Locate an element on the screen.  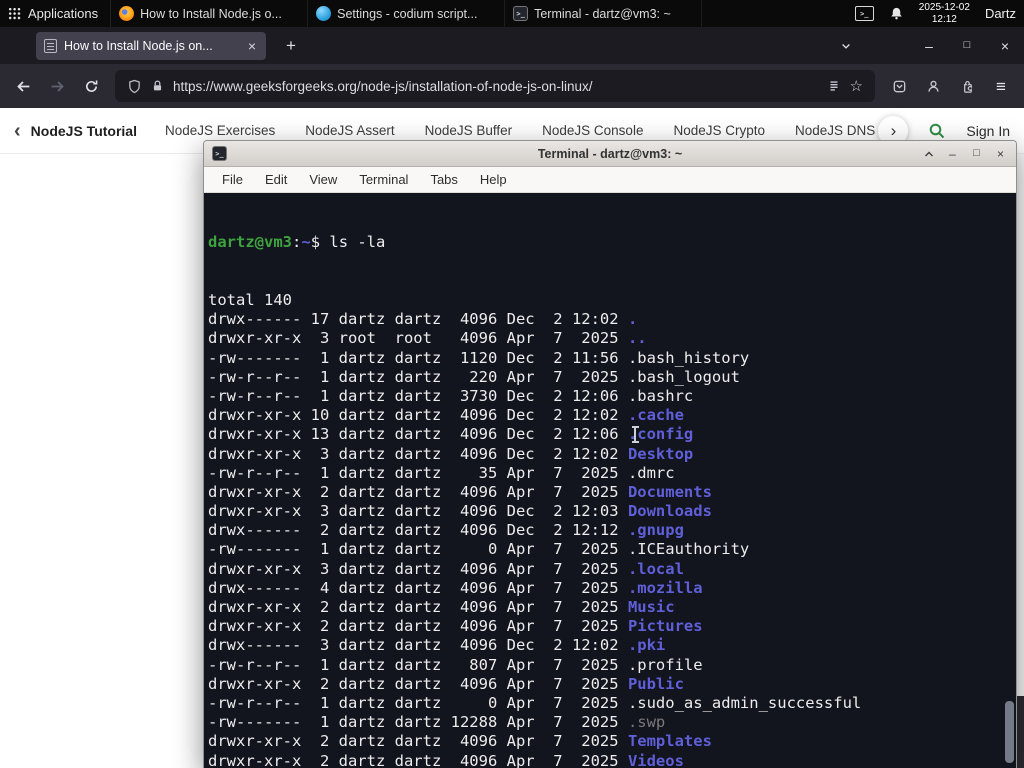
forward-button is located at coordinates (57, 86).